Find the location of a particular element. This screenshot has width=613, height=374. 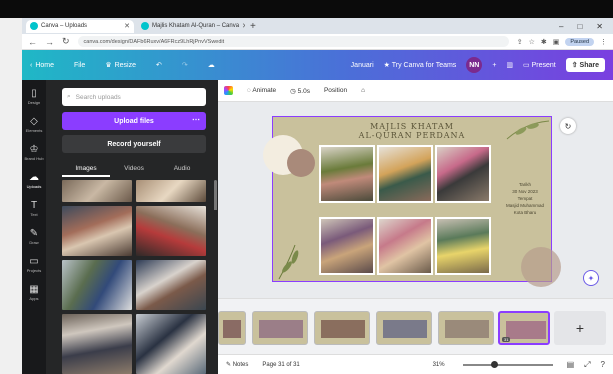

rail-item-projects: ▭ Projects is located at coordinates (34, 264).